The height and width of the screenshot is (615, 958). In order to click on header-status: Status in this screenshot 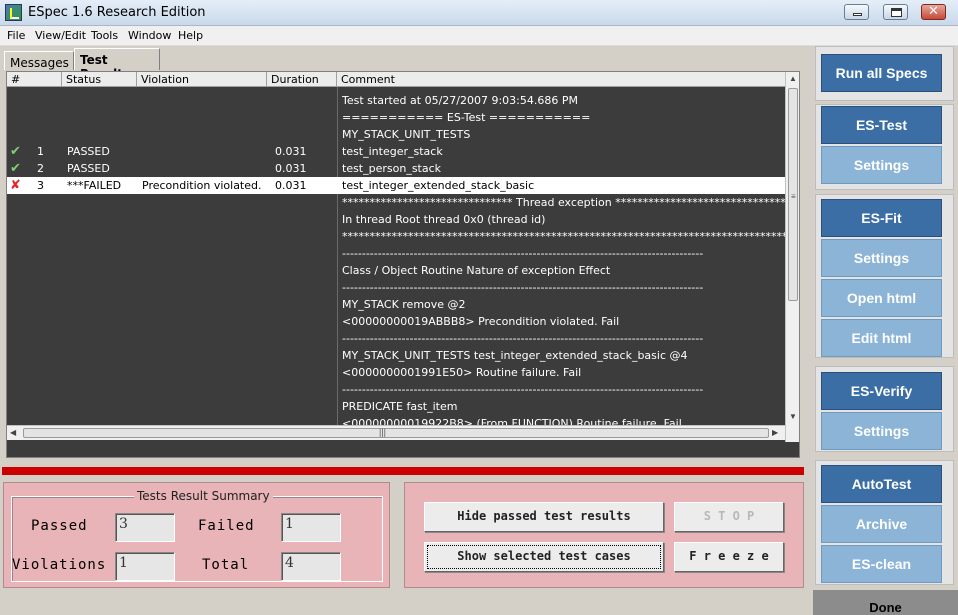, I will do `click(99, 79)`.